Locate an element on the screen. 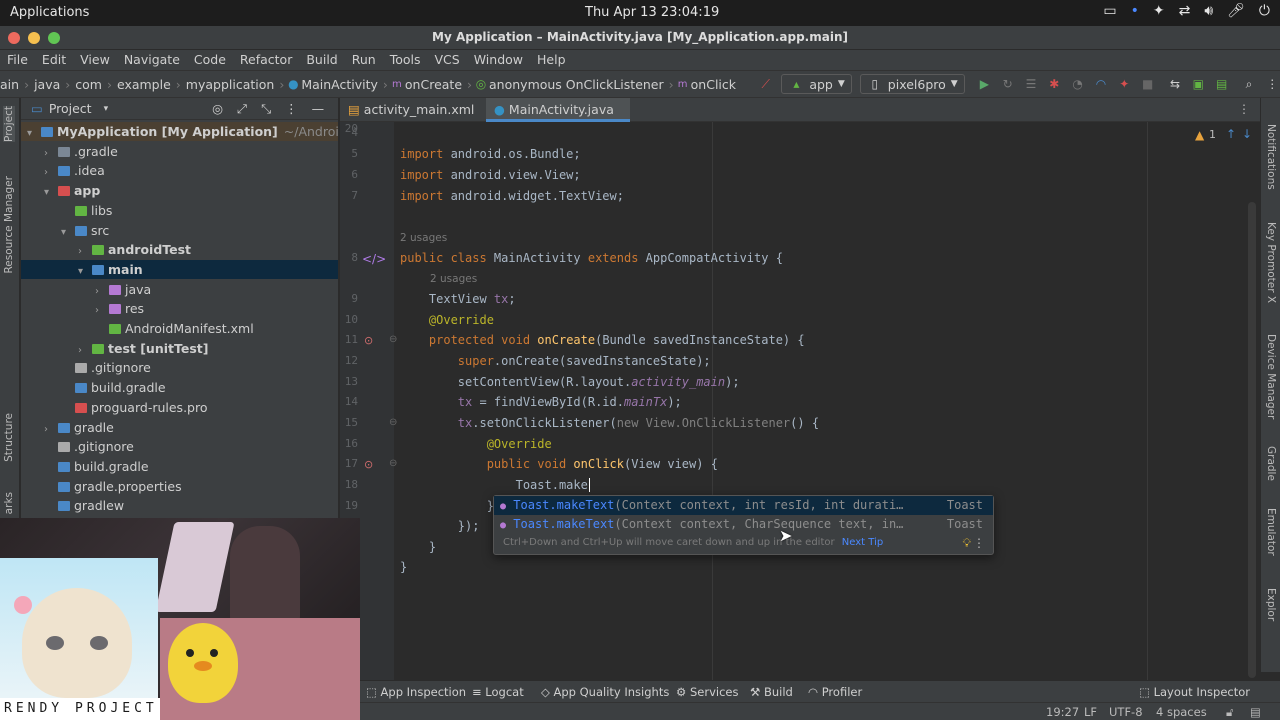  breadcrumb-item: com is located at coordinates (88, 84).